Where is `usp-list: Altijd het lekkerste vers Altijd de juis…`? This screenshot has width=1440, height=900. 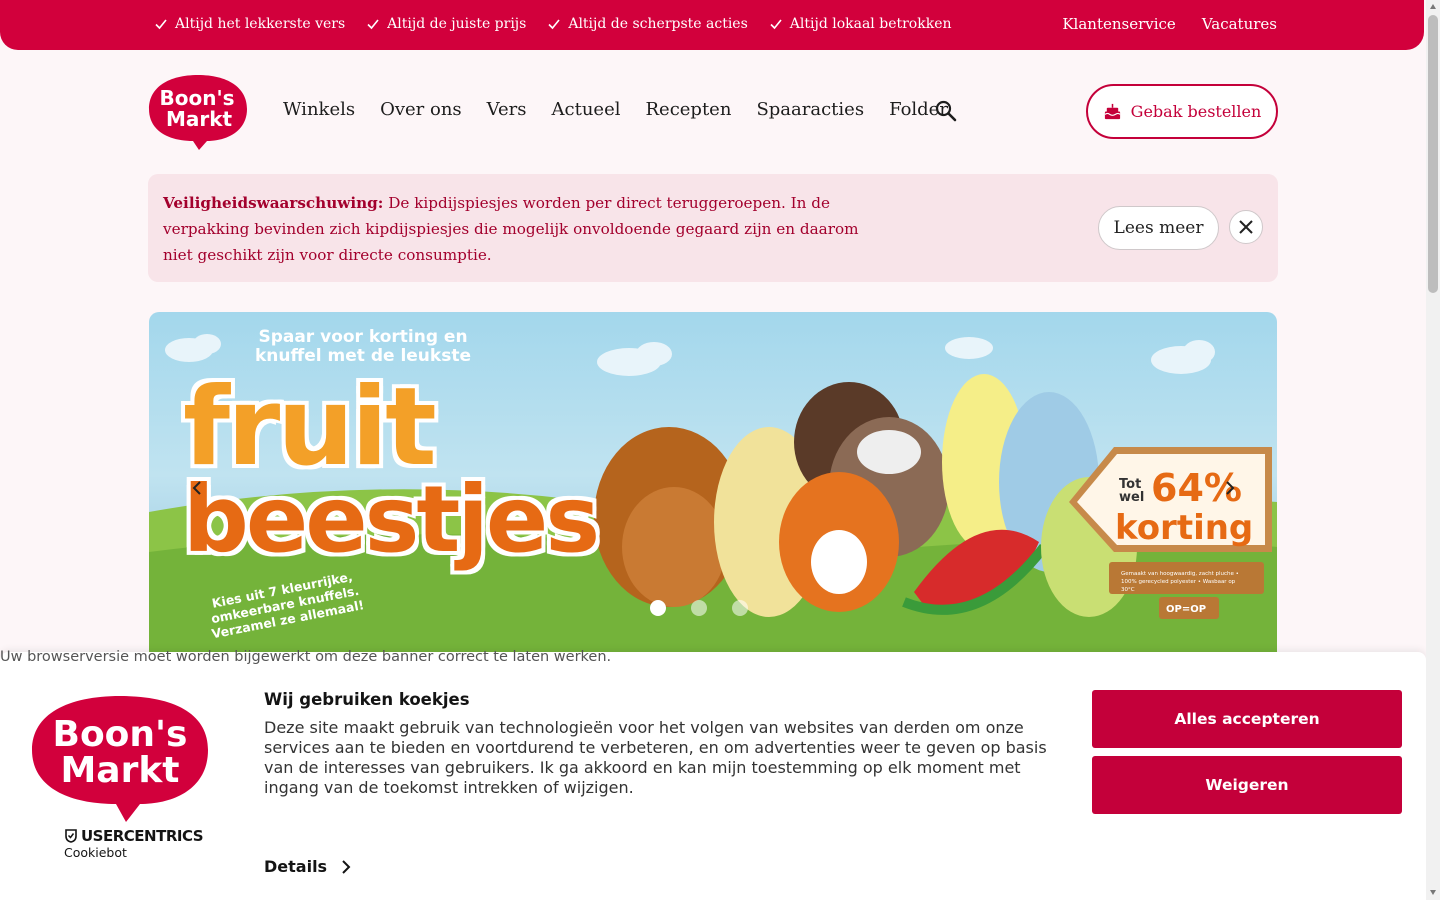 usp-list: Altijd het lekkerste vers Altijd de juis… is located at coordinates (553, 24).